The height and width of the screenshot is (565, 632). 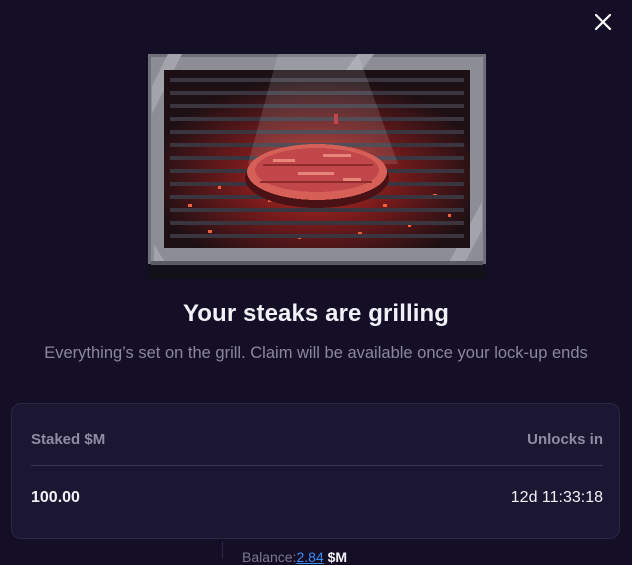 I want to click on balance-amount-link: 2.84, so click(x=309, y=557).